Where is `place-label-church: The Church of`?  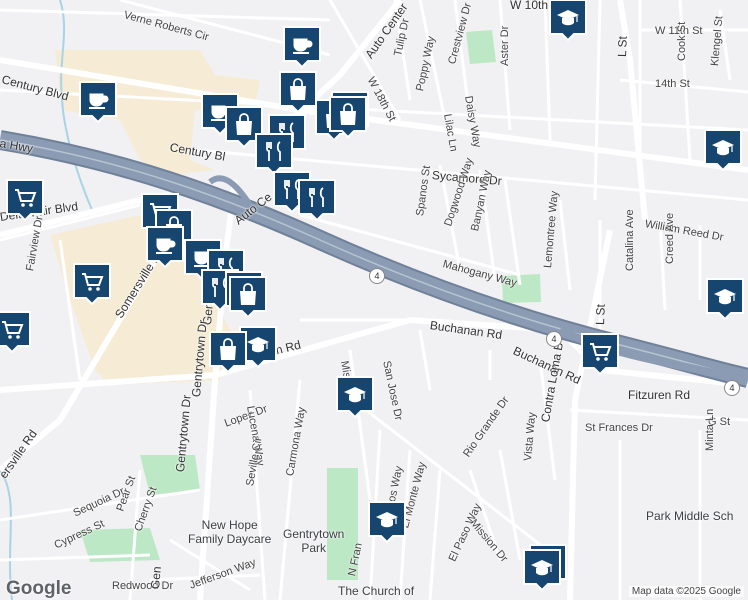
place-label-church: The Church of is located at coordinates (376, 591).